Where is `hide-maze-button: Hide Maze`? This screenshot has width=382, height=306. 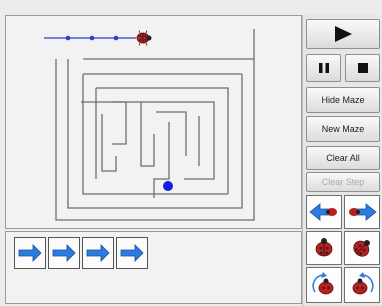 hide-maze-button: Hide Maze is located at coordinates (343, 100).